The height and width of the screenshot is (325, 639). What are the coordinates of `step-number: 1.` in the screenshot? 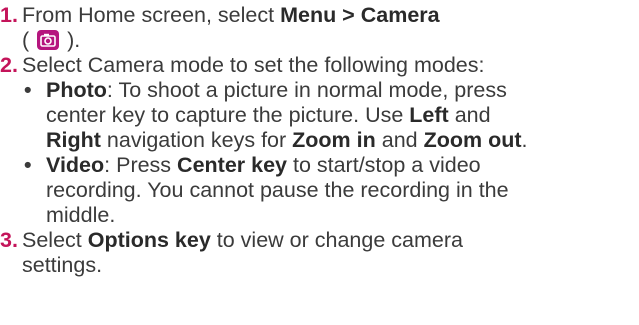 It's located at (9, 15).